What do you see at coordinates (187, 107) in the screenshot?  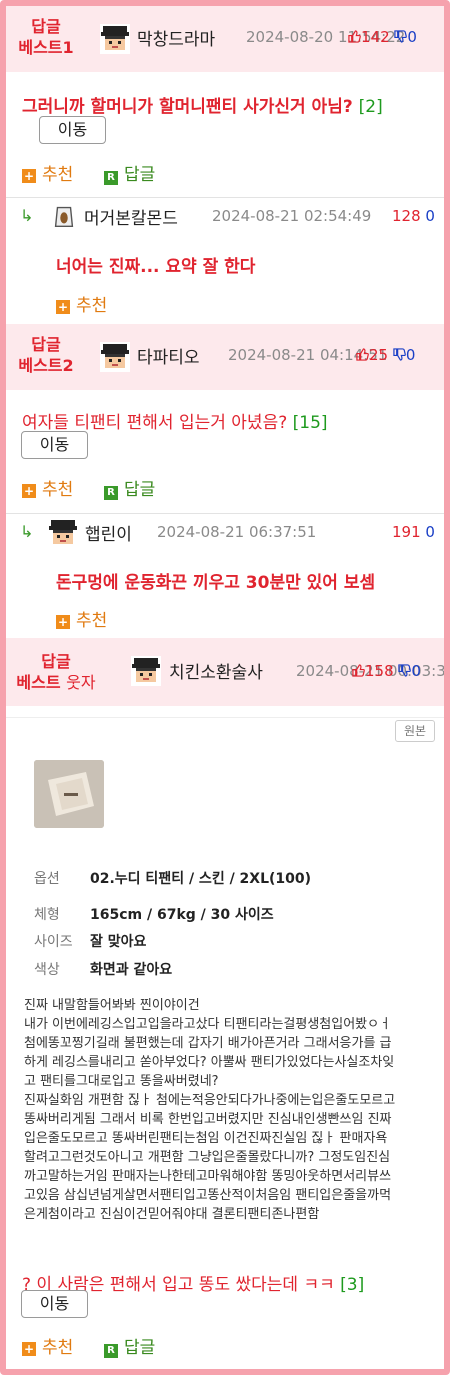 I see `comment-title-text: 그러니까 할머니가 할머니팬티 사가신거 아님?` at bounding box center [187, 107].